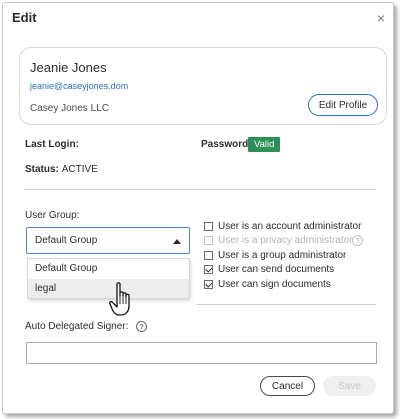 Image resolution: width=400 pixels, height=419 pixels. Describe the element at coordinates (79, 169) in the screenshot. I see `status-value: ACTIVE` at that location.